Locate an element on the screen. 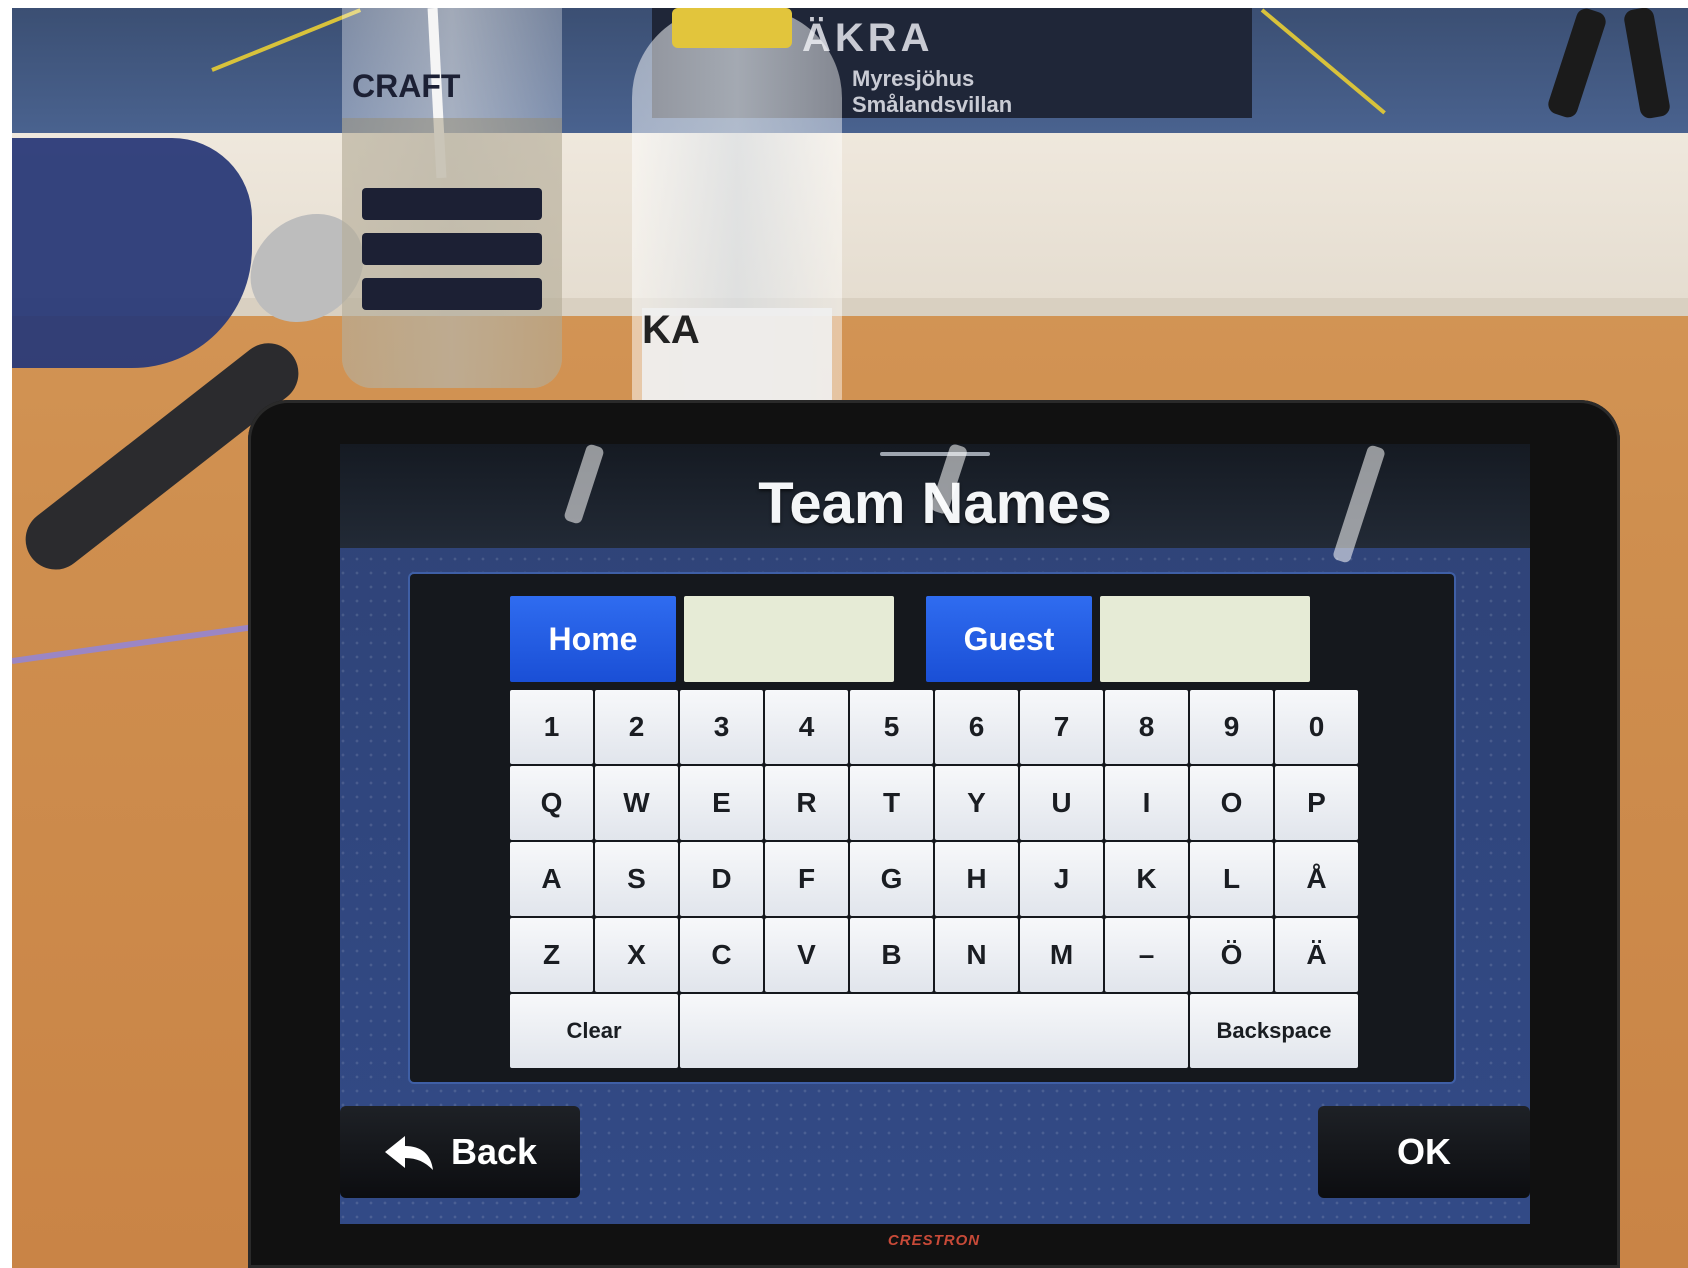 The height and width of the screenshot is (1268, 1688). key: E is located at coordinates (721, 803).